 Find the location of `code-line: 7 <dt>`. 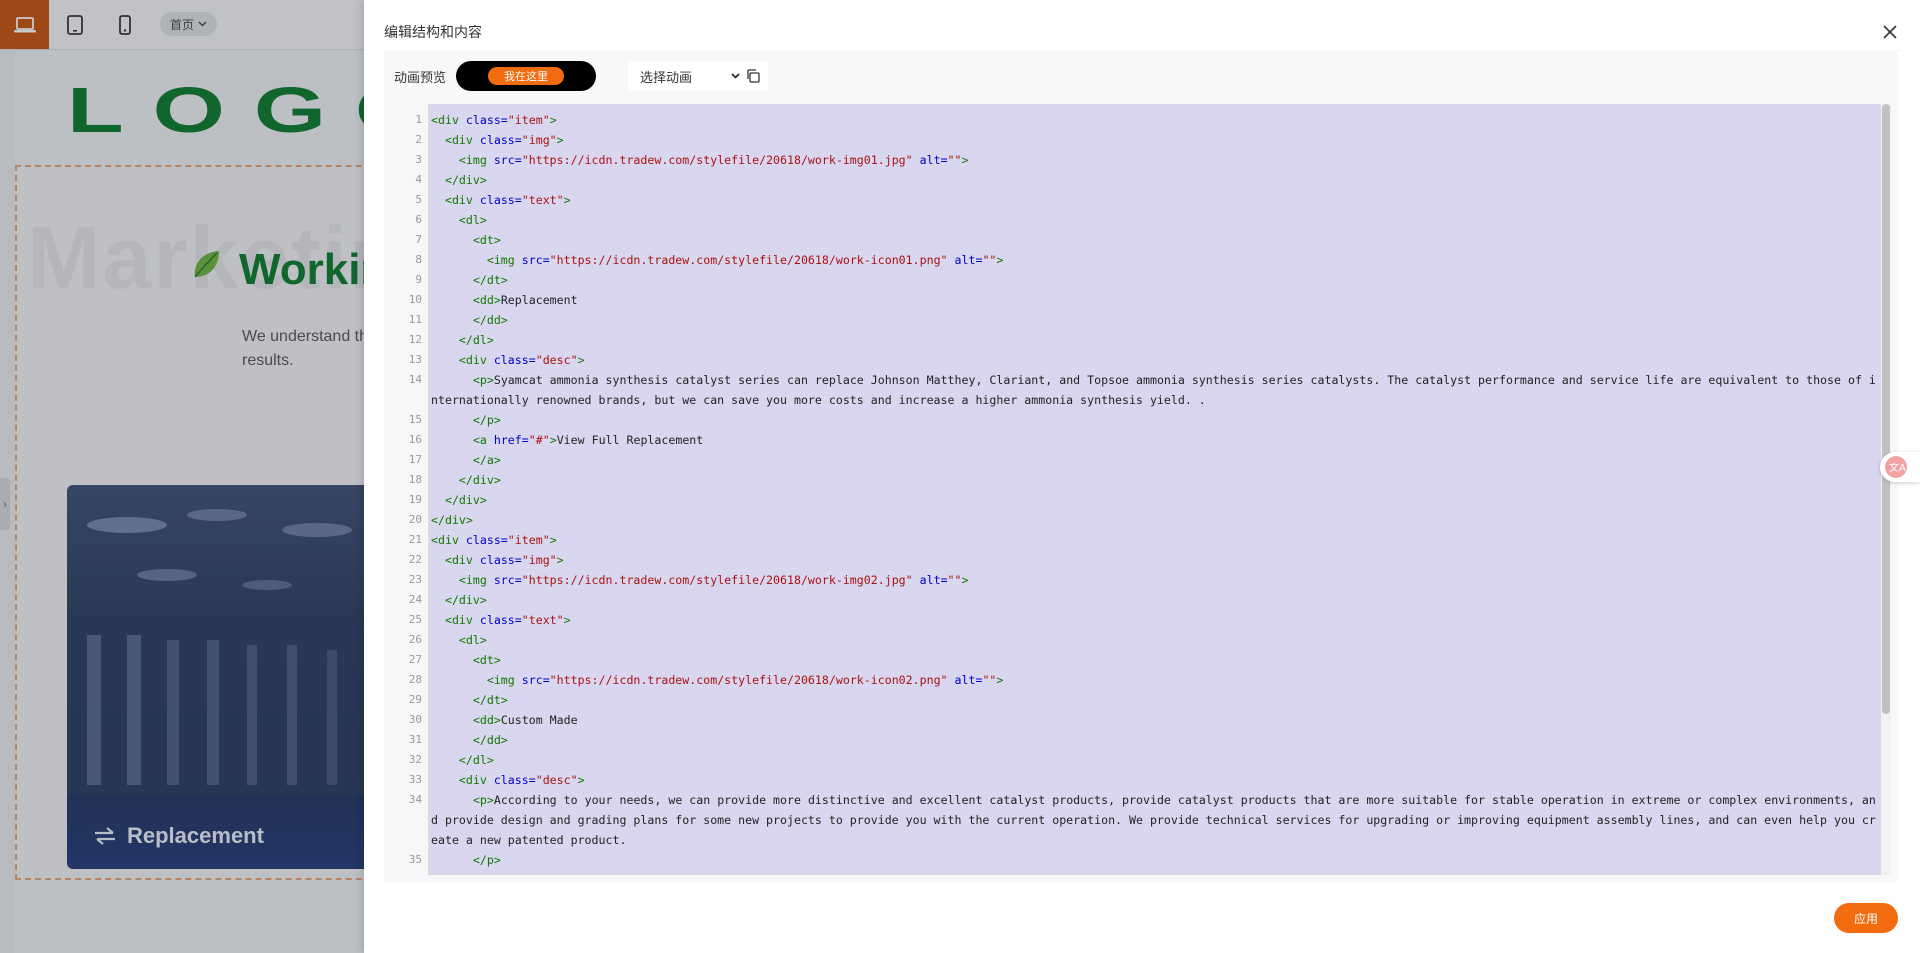

code-line: 7 <dt> is located at coordinates (1148, 240).